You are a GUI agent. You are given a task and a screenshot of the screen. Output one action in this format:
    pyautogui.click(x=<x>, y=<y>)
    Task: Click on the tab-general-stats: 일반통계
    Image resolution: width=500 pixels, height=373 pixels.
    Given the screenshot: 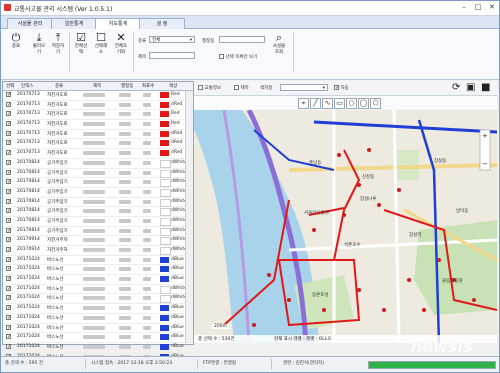 What is the action you would take?
    pyautogui.click(x=74, y=23)
    